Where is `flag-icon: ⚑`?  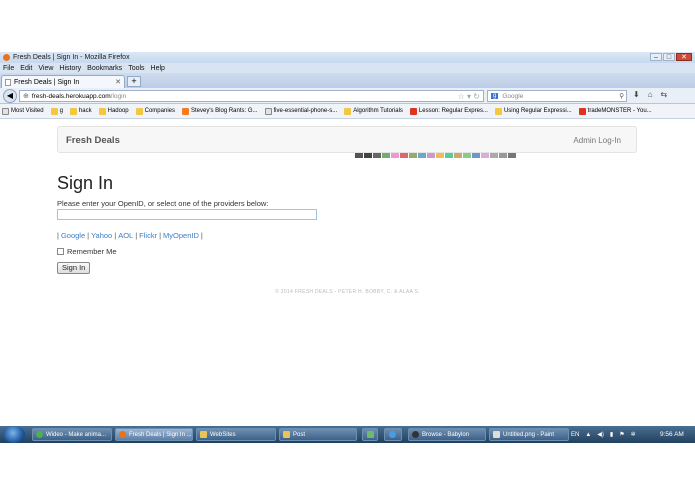 flag-icon: ⚑ is located at coordinates (621, 434).